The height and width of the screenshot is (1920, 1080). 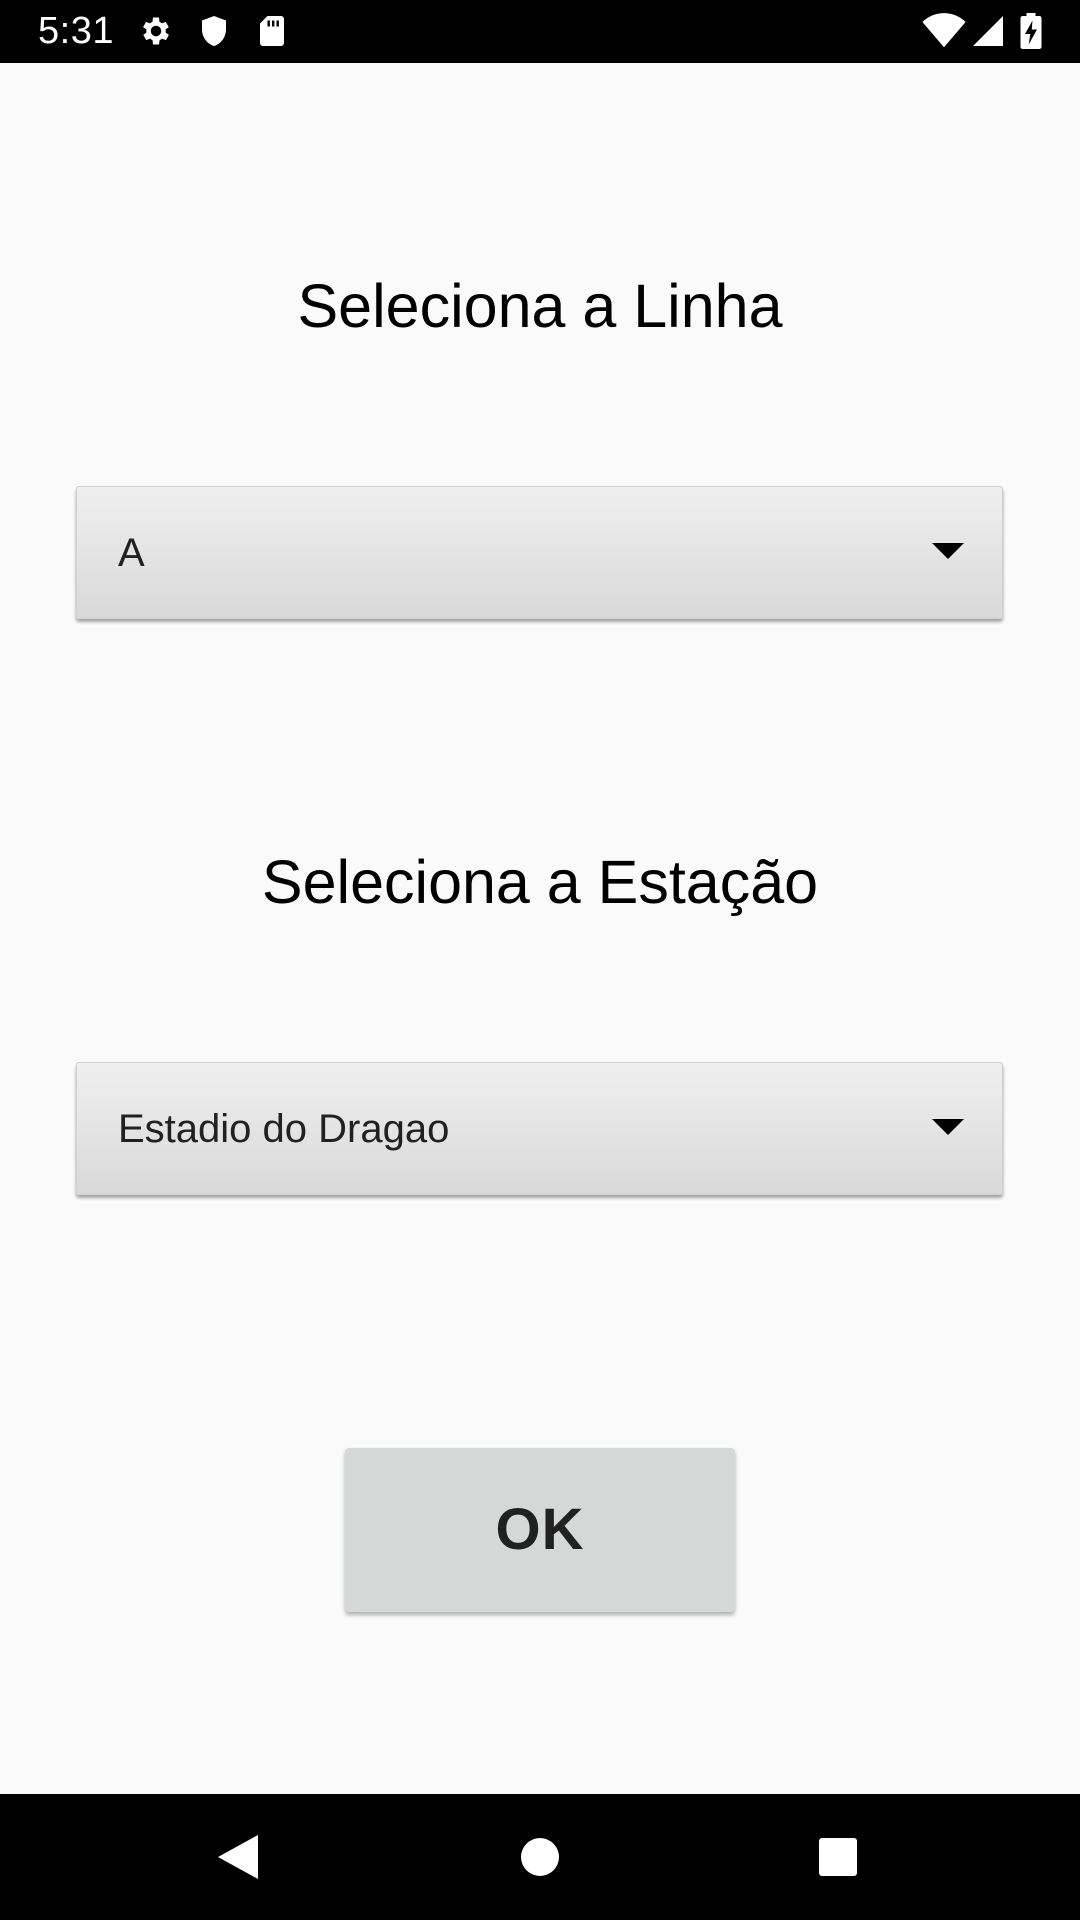 What do you see at coordinates (238, 1857) in the screenshot?
I see `back-icon` at bounding box center [238, 1857].